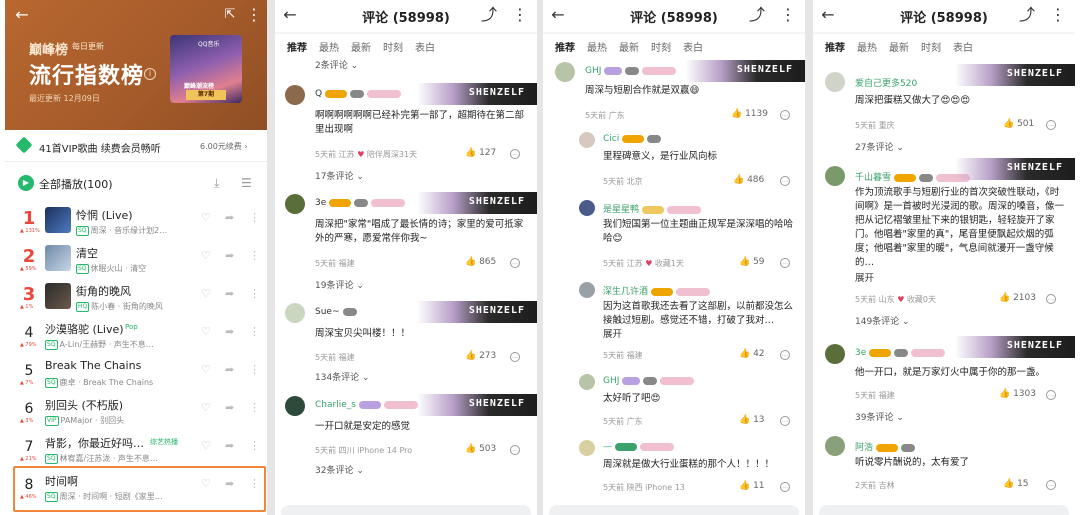 This screenshot has height=515, width=1080. What do you see at coordinates (632, 139) in the screenshot?
I see `username: Cici` at bounding box center [632, 139].